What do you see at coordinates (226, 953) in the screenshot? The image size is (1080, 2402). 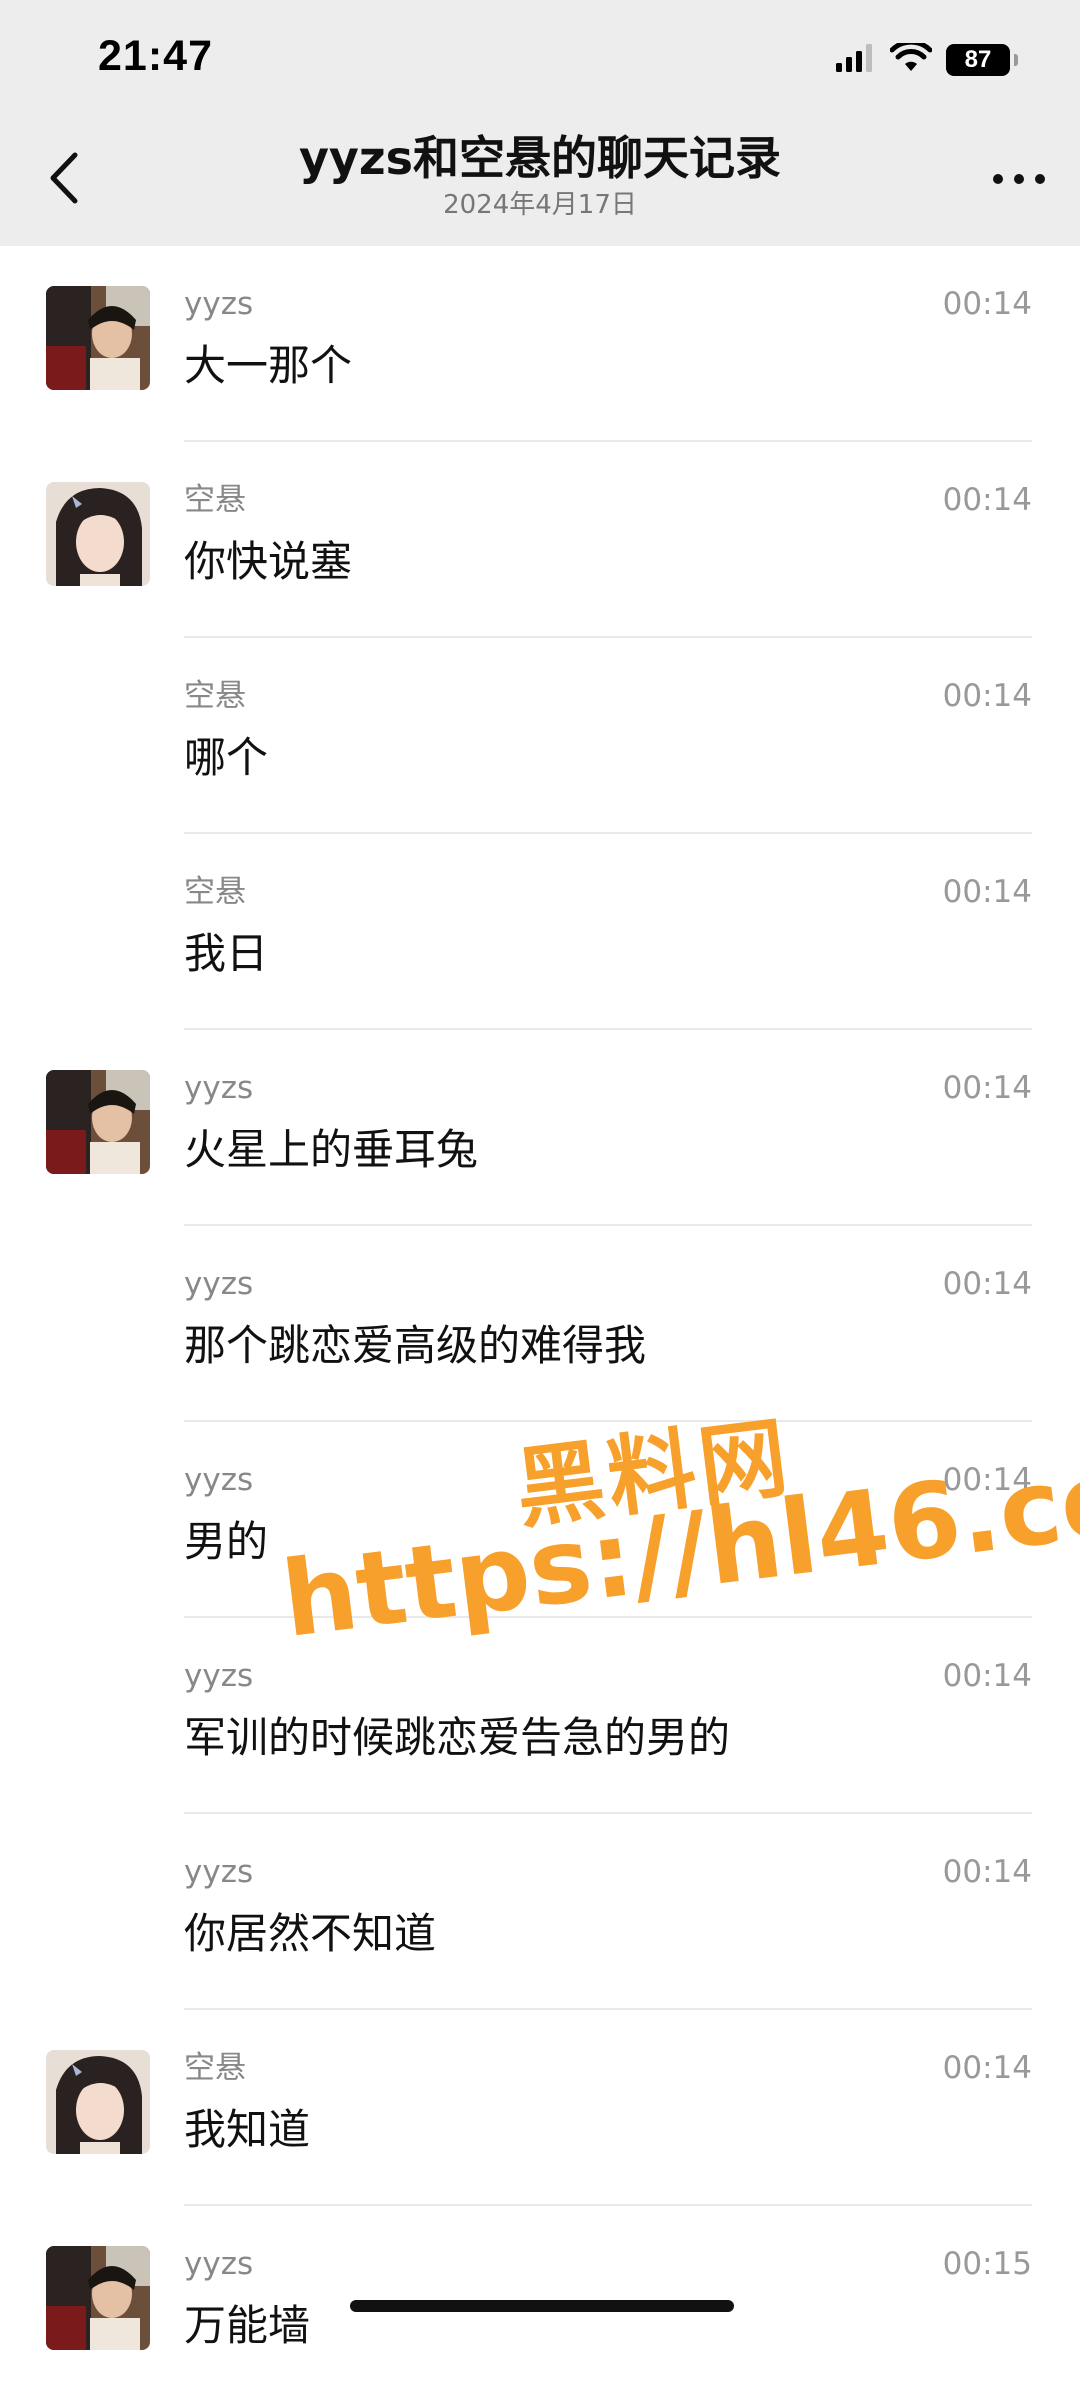 I see `message-text: 我日` at bounding box center [226, 953].